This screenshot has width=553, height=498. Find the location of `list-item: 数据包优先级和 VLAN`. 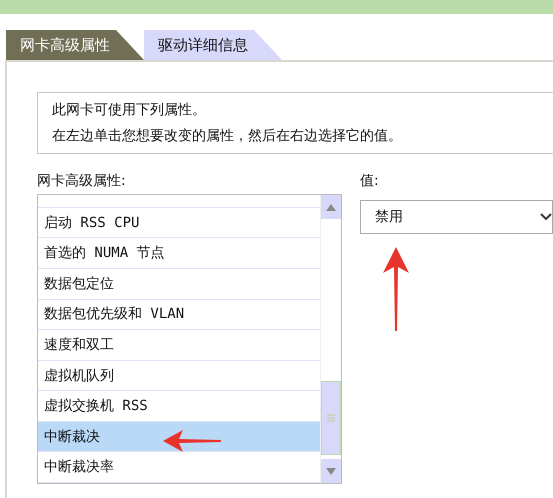

list-item: 数据包优先级和 VLAN is located at coordinates (179, 315).